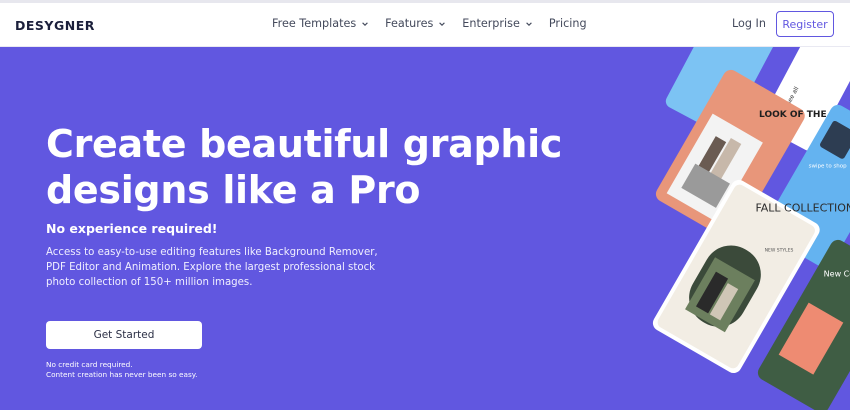 This screenshot has height=410, width=850. What do you see at coordinates (828, 167) in the screenshot?
I see `card-blue-text: swipe to shop` at bounding box center [828, 167].